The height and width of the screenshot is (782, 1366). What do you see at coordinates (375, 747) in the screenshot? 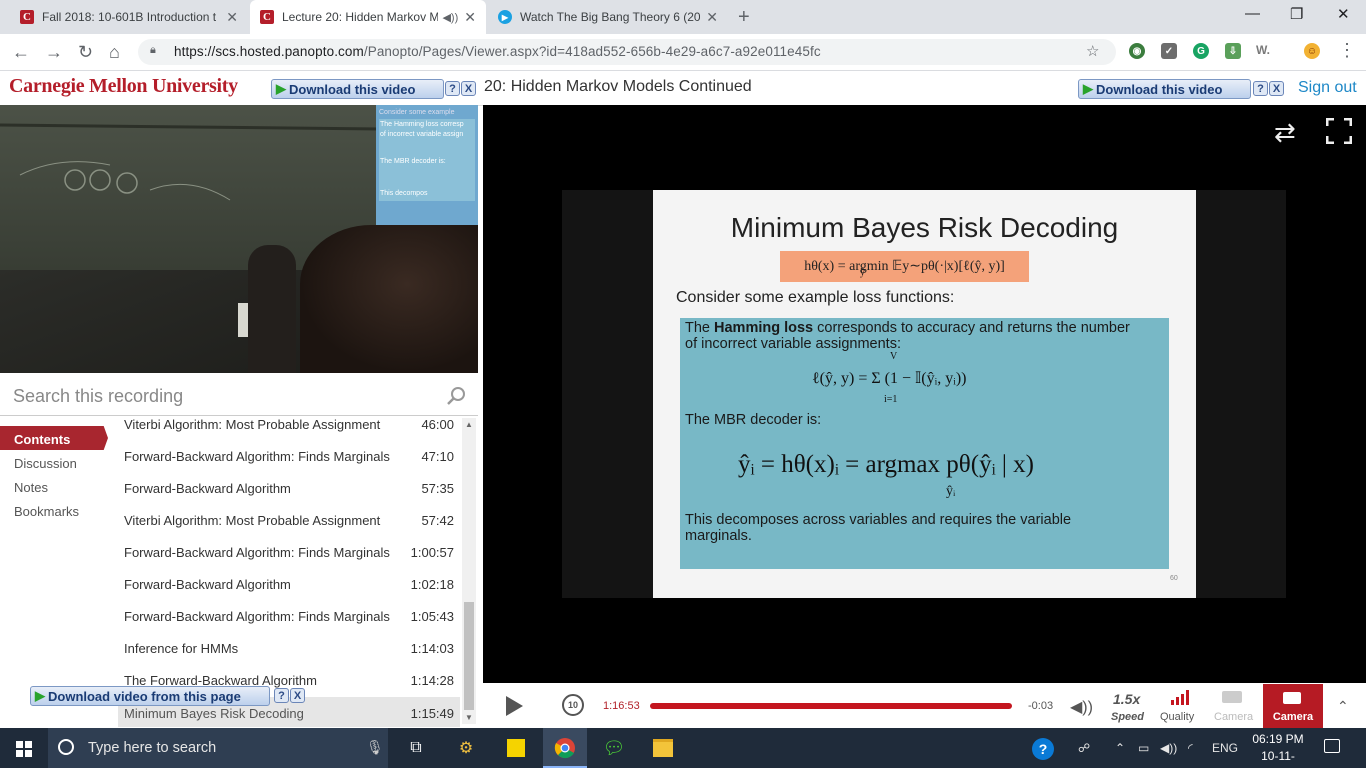
I see `microphone-icon: 🎙︎` at bounding box center [375, 747].